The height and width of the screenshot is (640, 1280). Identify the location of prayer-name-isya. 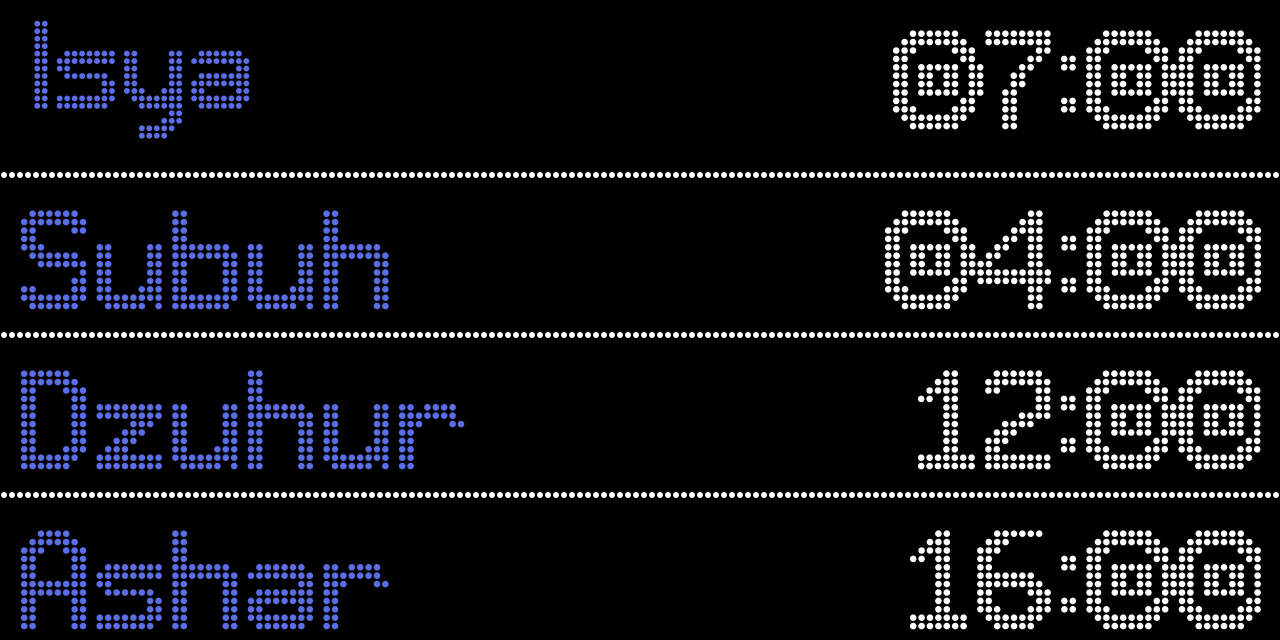
(142, 79).